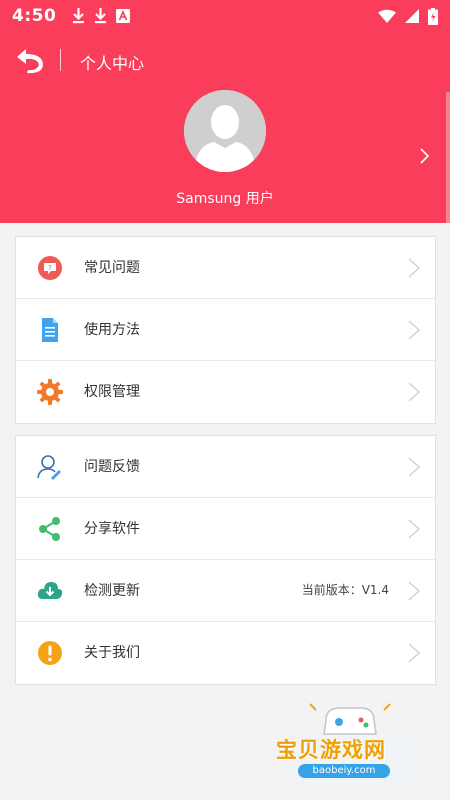 The height and width of the screenshot is (800, 450). I want to click on info-icon, so click(50, 653).